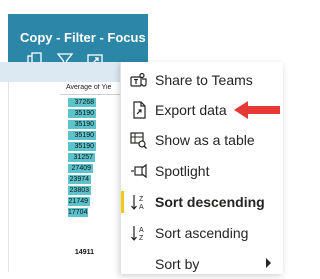 The height and width of the screenshot is (279, 320). I want to click on menu-item-sort-by: Sort by, so click(202, 264).